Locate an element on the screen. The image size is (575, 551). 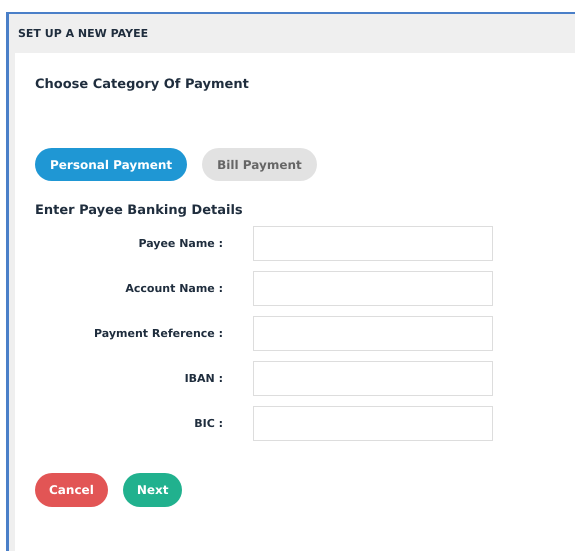
field-label: BIC : is located at coordinates (208, 423).